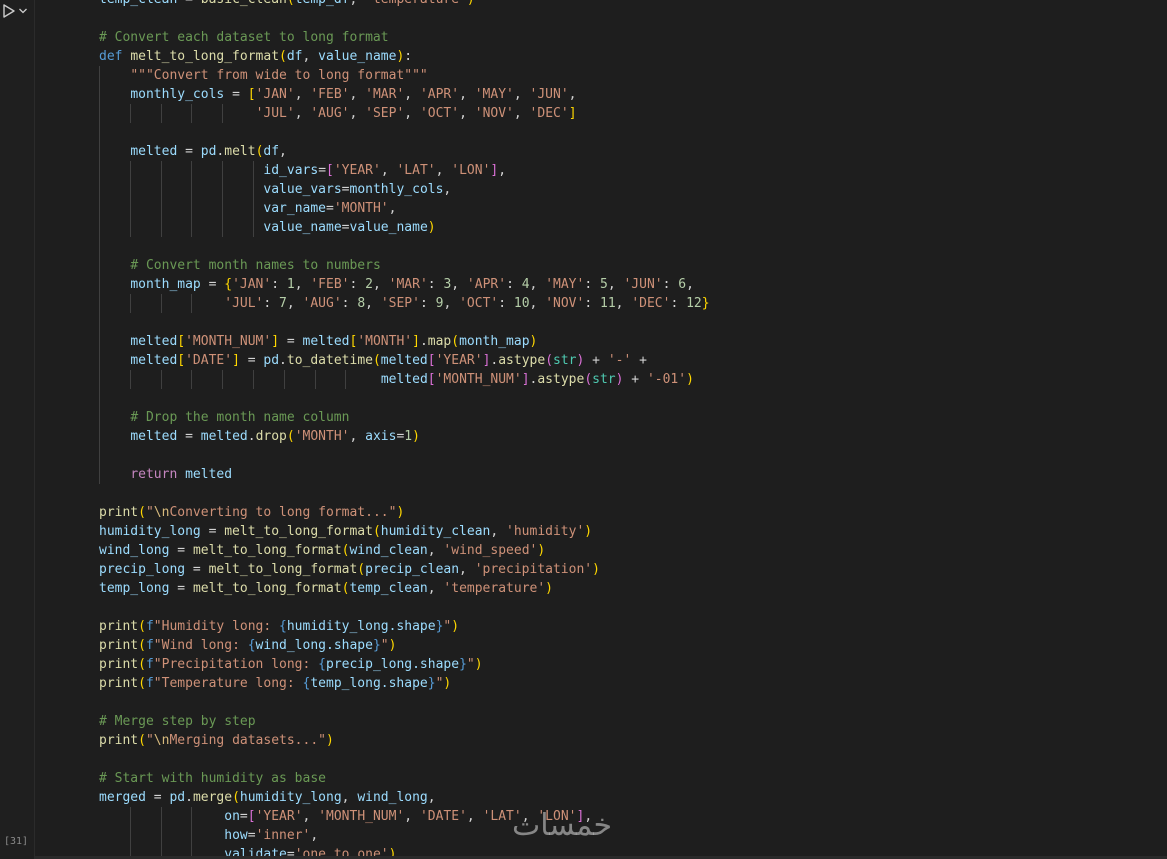 This screenshot has height=859, width=1167. I want to click on chevron-down-icon, so click(23, 11).